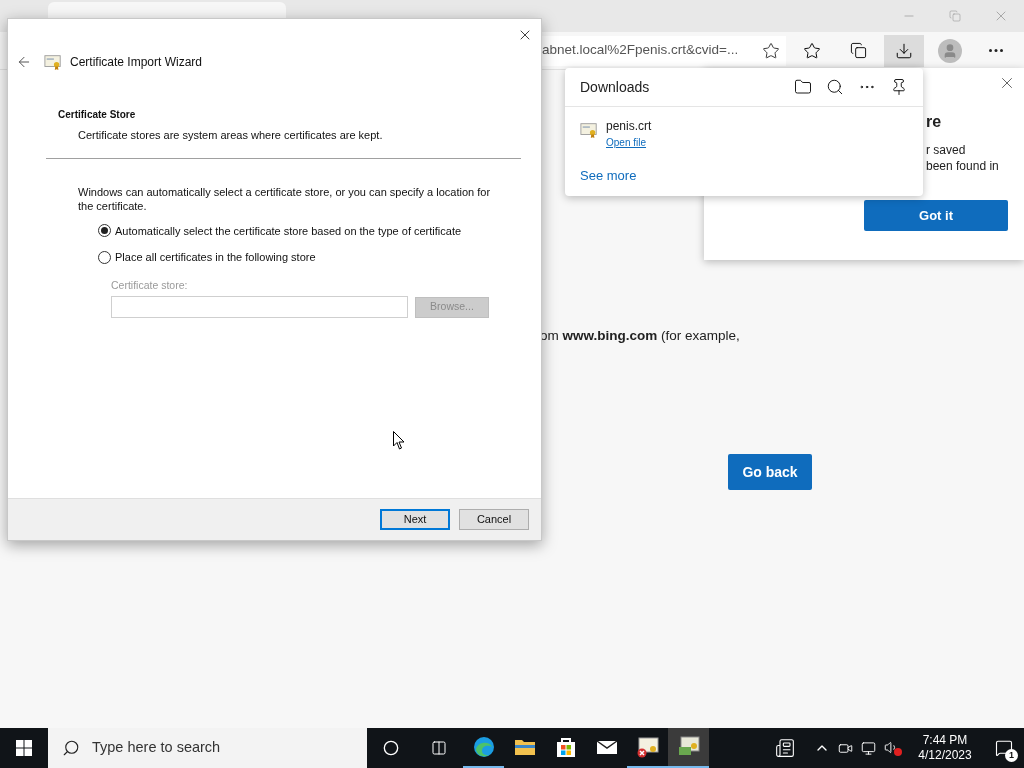 Image resolution: width=1024 pixels, height=768 pixels. What do you see at coordinates (24, 748) in the screenshot?
I see `windows-logo-icon` at bounding box center [24, 748].